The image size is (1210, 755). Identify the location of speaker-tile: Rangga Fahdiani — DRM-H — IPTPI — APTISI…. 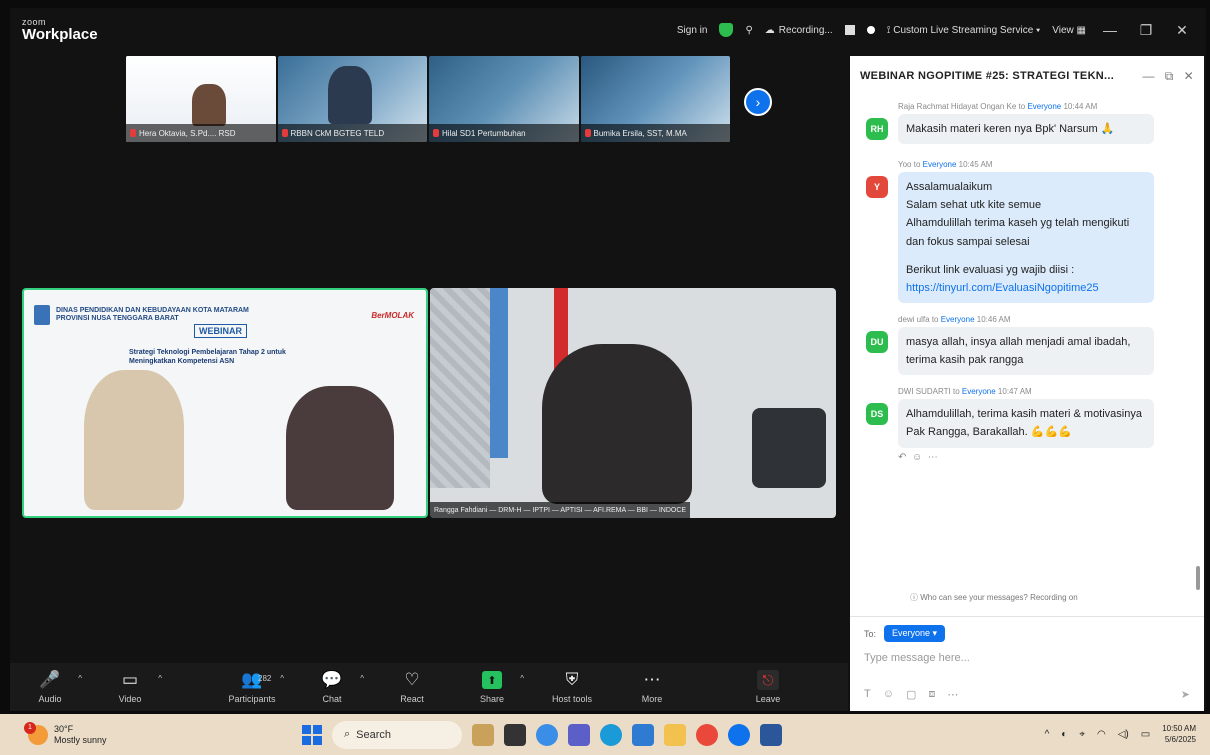
(633, 403).